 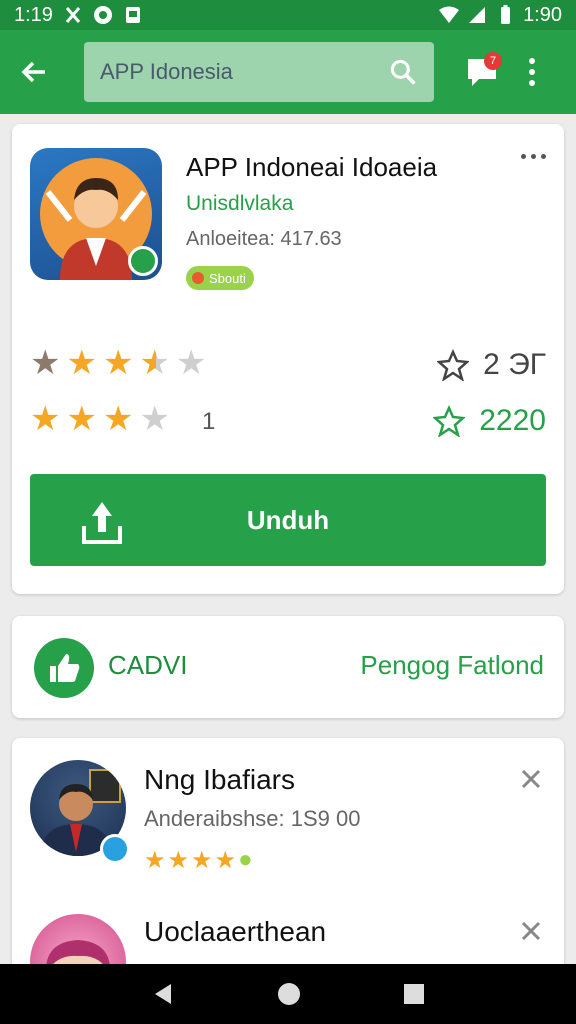 I want to click on action-card: CADVI Pengog Fatlond, so click(x=288, y=667).